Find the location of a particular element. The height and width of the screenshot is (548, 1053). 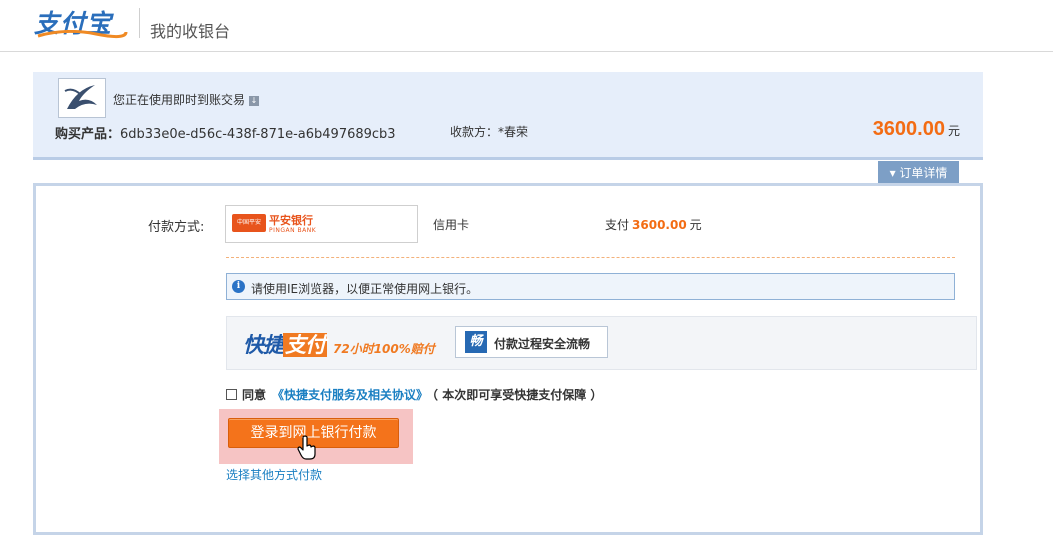

product-label: 购买产品： is located at coordinates (88, 134).